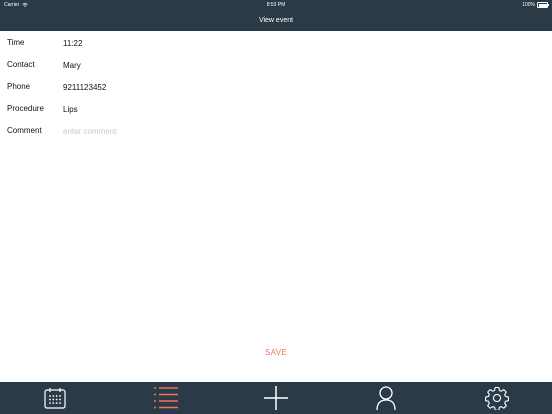  What do you see at coordinates (276, 107) in the screenshot?
I see `procedure-row: Procedure Lips` at bounding box center [276, 107].